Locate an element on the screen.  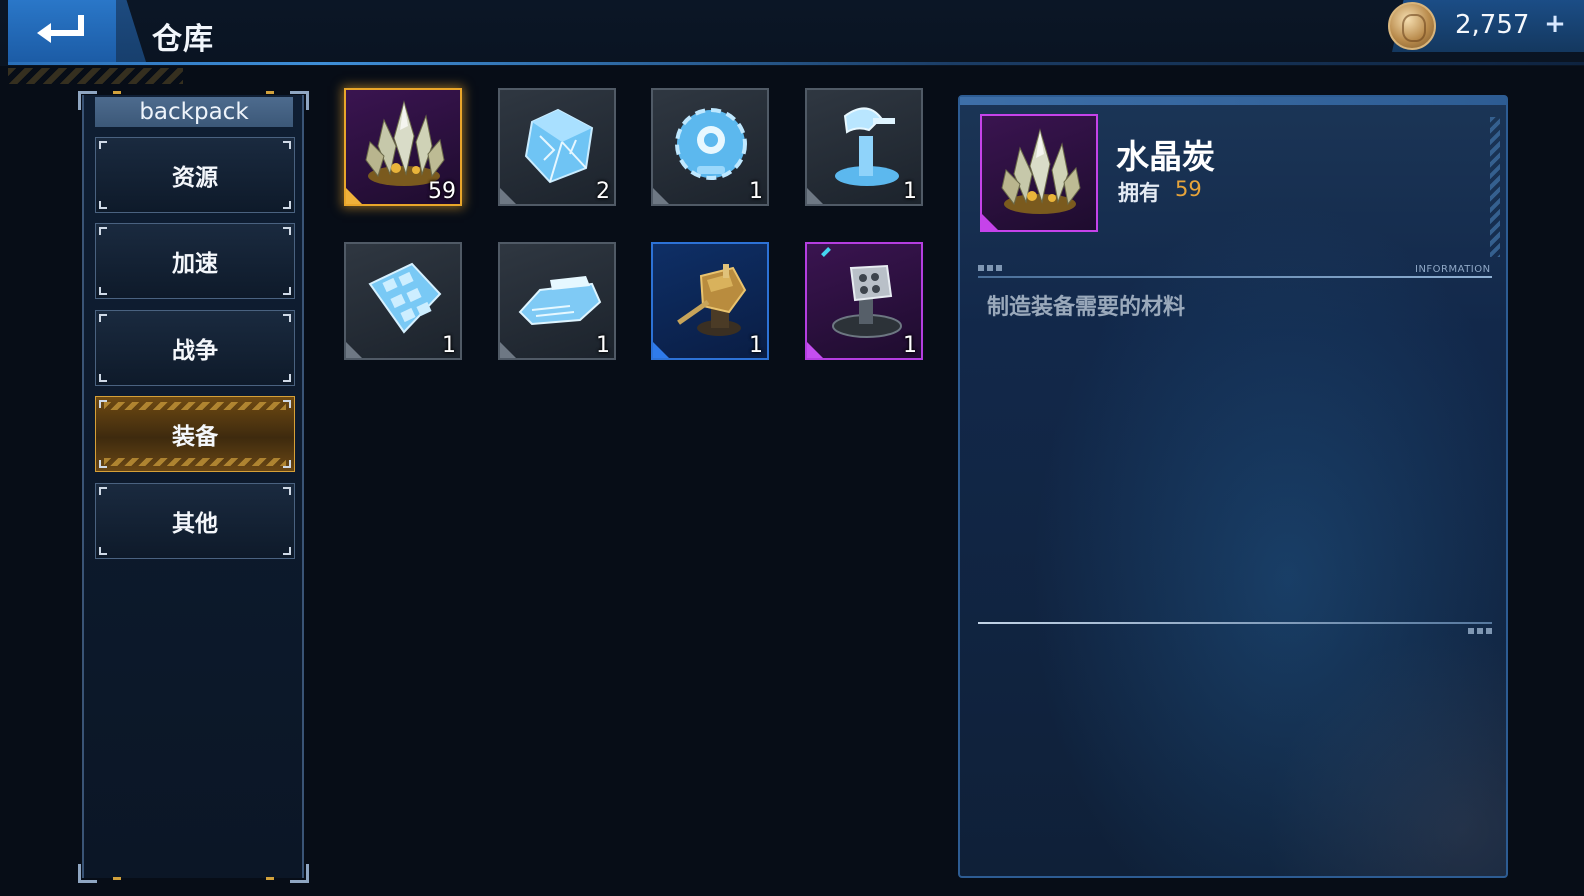
gold-cannon-turret-icon is located at coordinates (712, 300).